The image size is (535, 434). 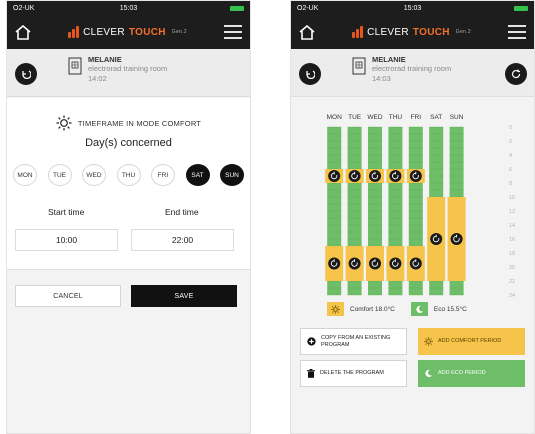 What do you see at coordinates (510, 184) in the screenshot?
I see `y-tick-label: 8` at bounding box center [510, 184].